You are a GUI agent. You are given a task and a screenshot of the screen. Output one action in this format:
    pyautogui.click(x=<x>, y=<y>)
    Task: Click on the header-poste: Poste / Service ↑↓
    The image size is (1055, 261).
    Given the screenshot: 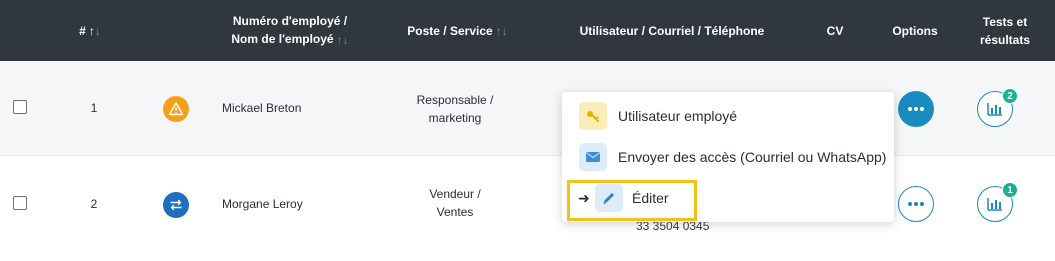 What is the action you would take?
    pyautogui.click(x=457, y=30)
    